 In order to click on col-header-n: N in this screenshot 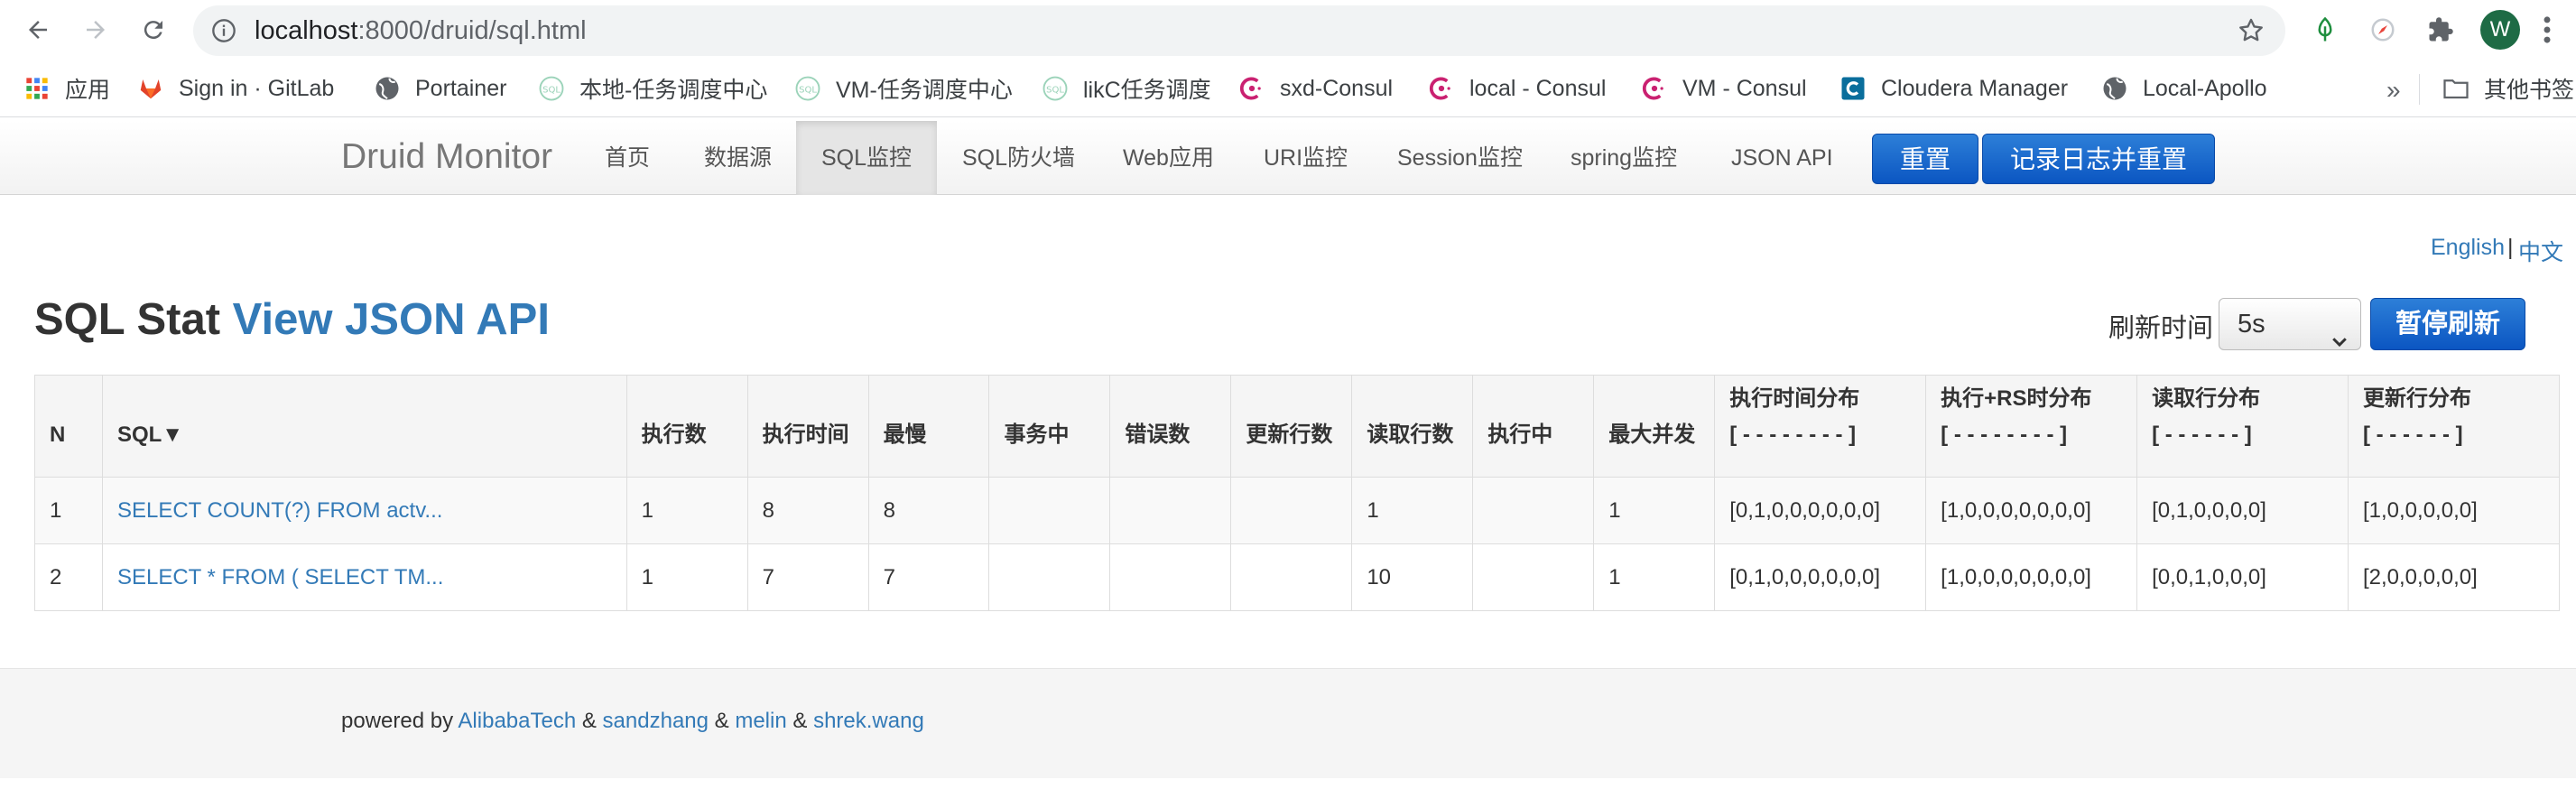, I will do `click(68, 426)`.